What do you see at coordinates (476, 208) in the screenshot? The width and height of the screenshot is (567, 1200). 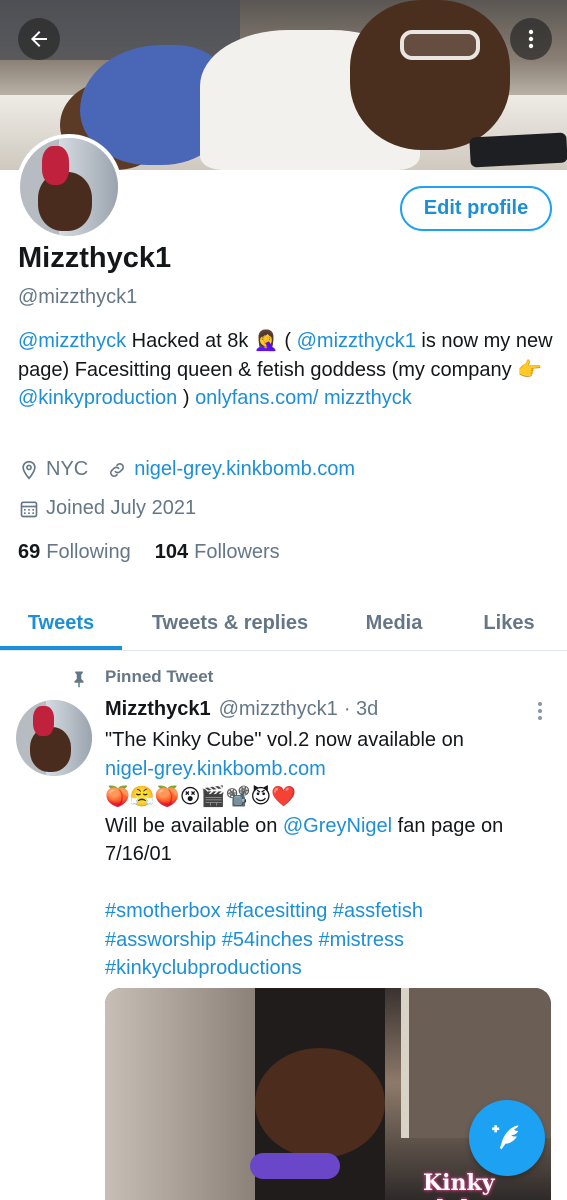 I see `edit-profile-button: Edit profile` at bounding box center [476, 208].